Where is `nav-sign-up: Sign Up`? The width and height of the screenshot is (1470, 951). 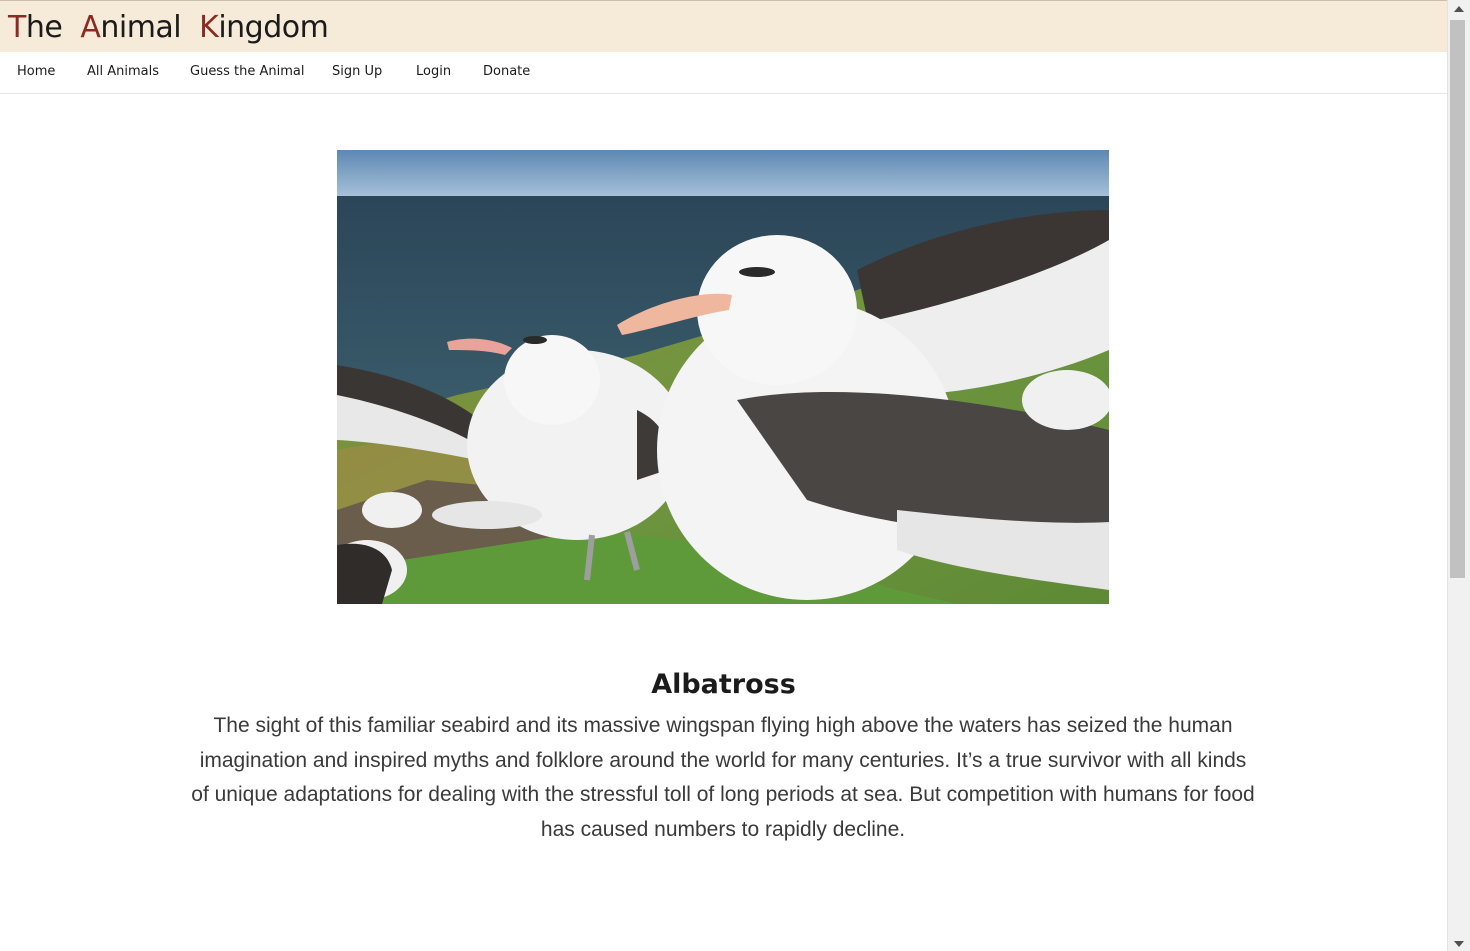 nav-sign-up: Sign Up is located at coordinates (357, 71).